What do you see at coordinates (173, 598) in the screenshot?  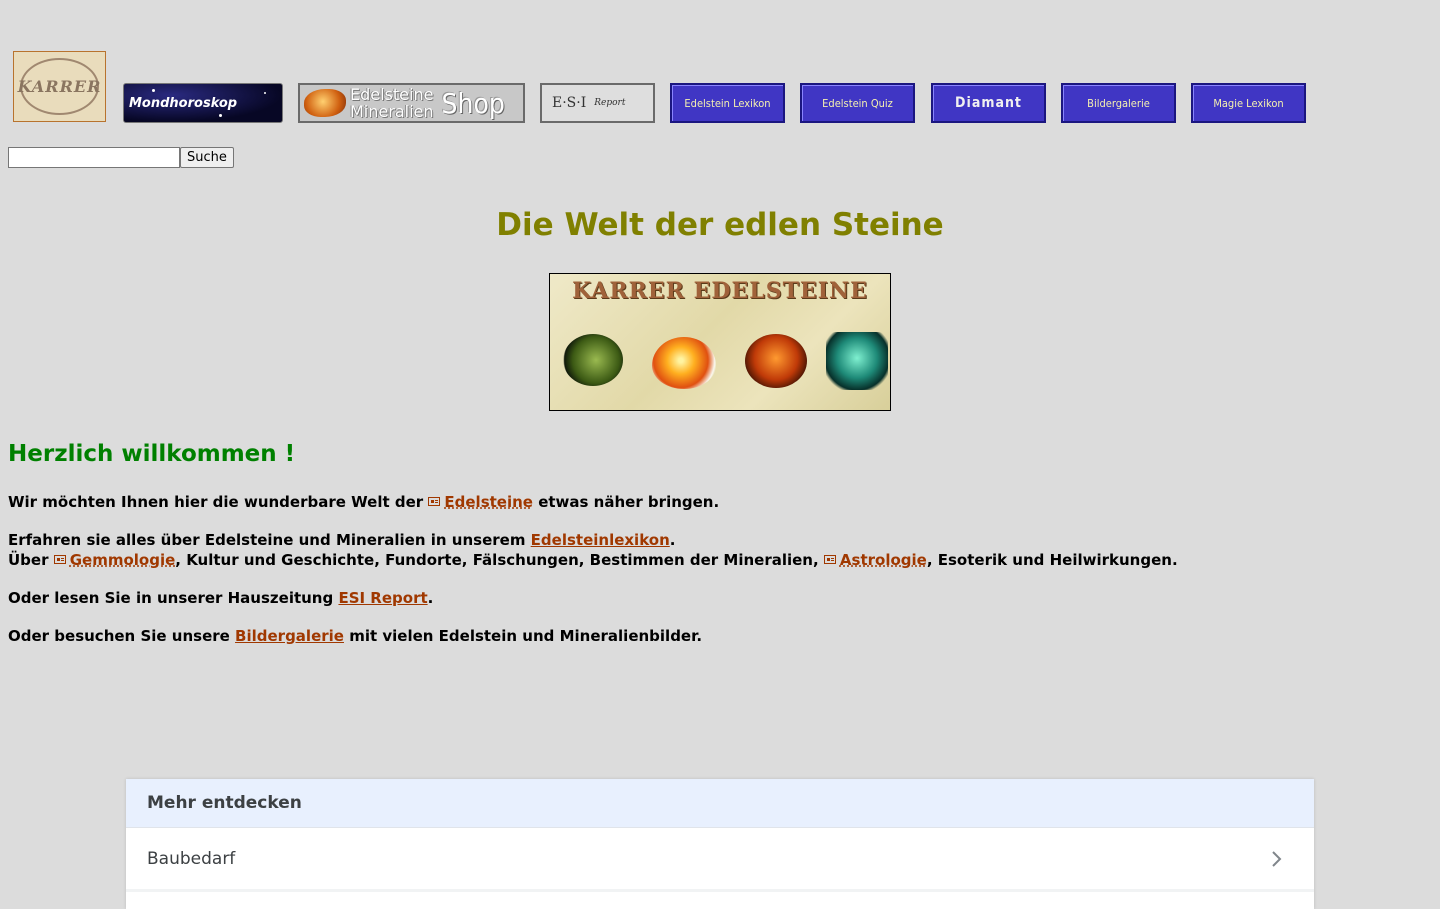 I see `p3-text: Oder lesen Sie in unserer Hauszeitung` at bounding box center [173, 598].